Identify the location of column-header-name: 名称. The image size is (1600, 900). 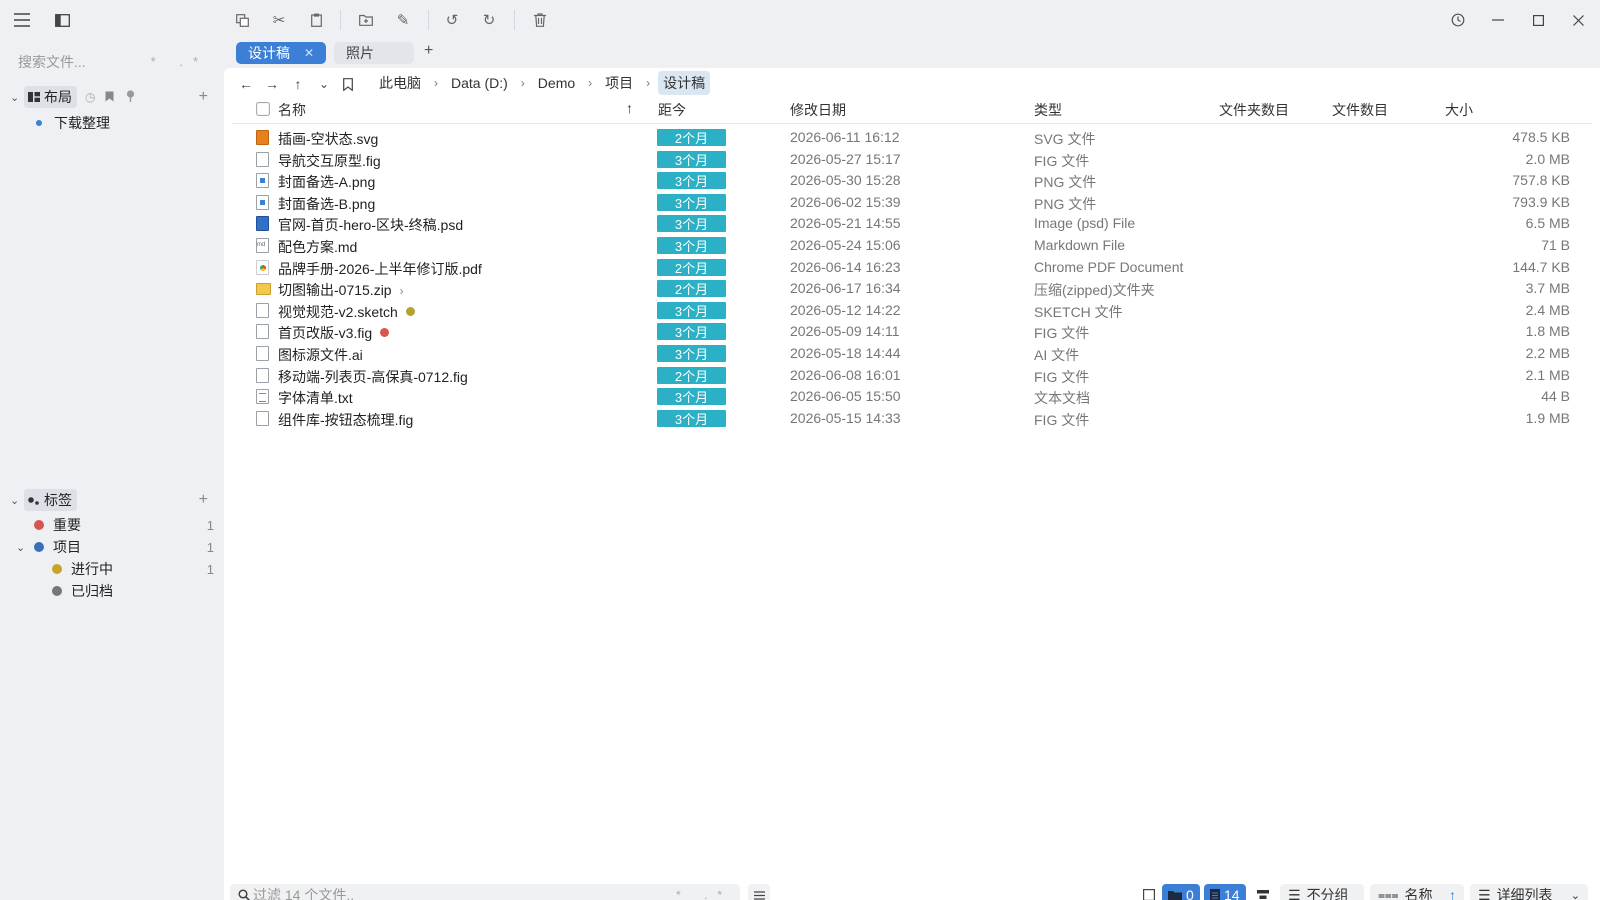
(292, 111).